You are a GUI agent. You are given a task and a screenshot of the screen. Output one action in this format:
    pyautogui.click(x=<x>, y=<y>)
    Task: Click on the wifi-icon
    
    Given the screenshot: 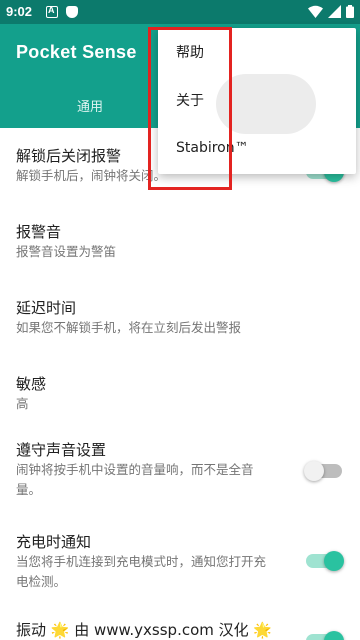 What is the action you would take?
    pyautogui.click(x=315, y=11)
    